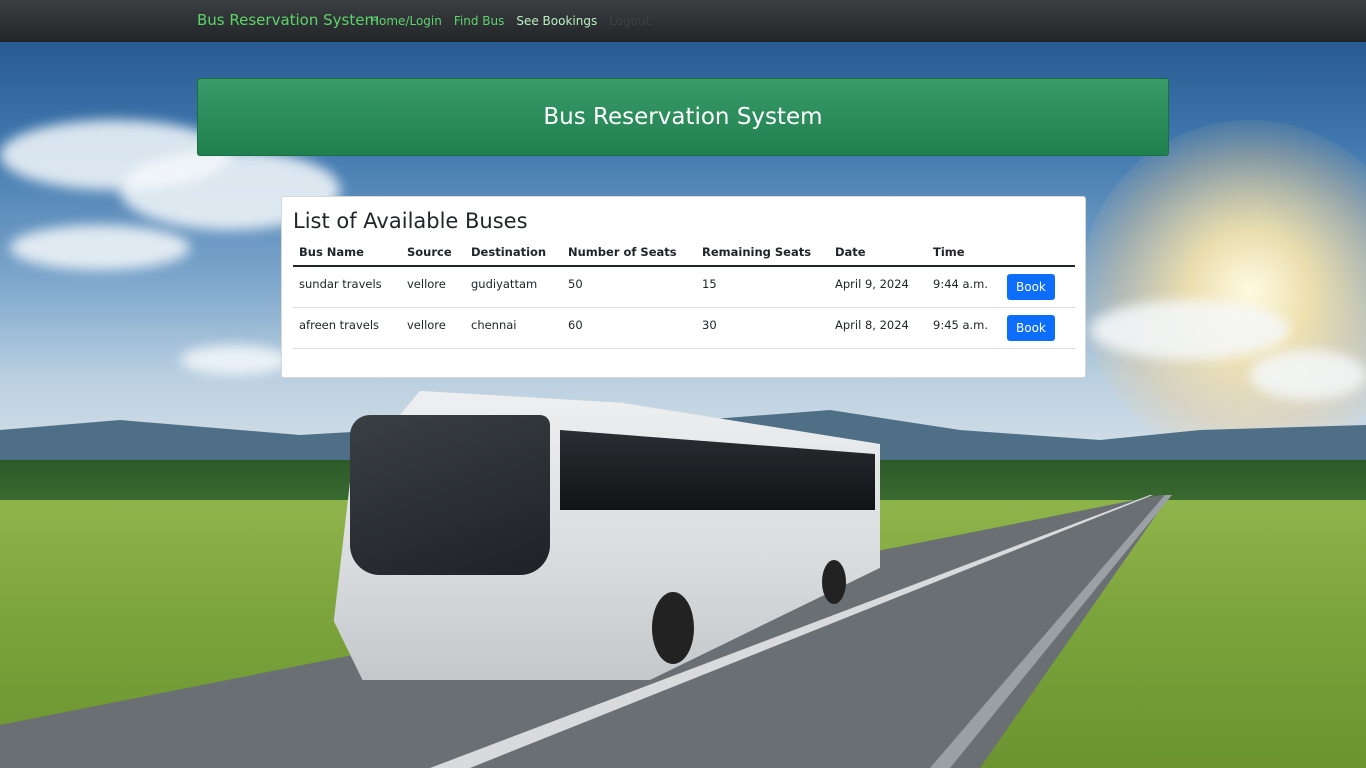 This screenshot has height=768, width=1366. Describe the element at coordinates (513, 287) in the screenshot. I see `cell-destination: gudiyattam` at that location.